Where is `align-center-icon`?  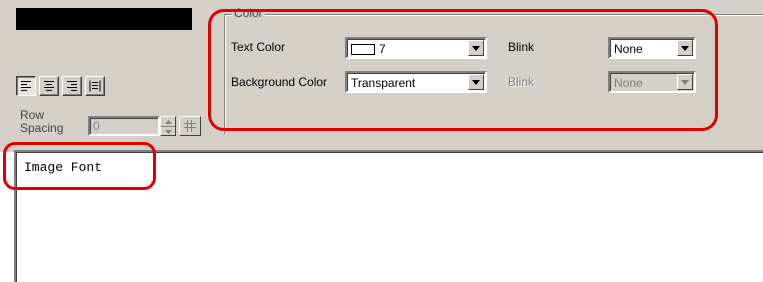
align-center-icon is located at coordinates (49, 86).